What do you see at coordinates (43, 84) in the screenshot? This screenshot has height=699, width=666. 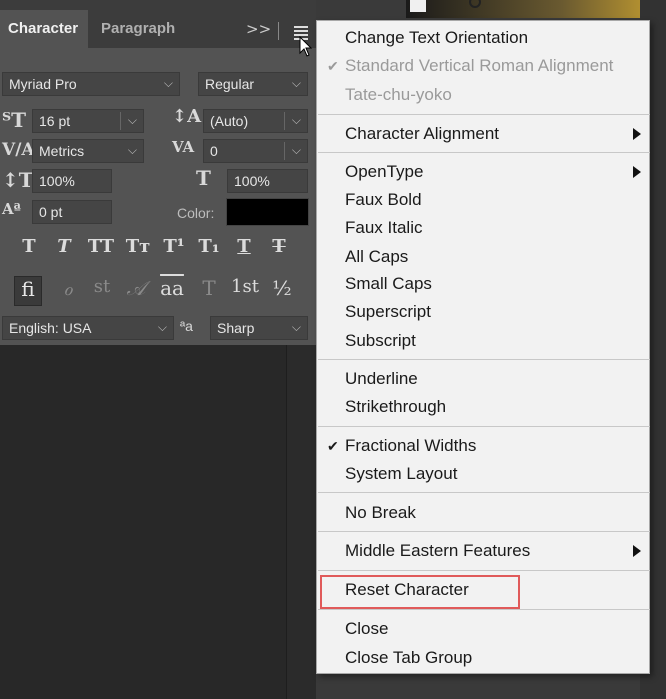 I see `font-family-value: Myriad Pro` at bounding box center [43, 84].